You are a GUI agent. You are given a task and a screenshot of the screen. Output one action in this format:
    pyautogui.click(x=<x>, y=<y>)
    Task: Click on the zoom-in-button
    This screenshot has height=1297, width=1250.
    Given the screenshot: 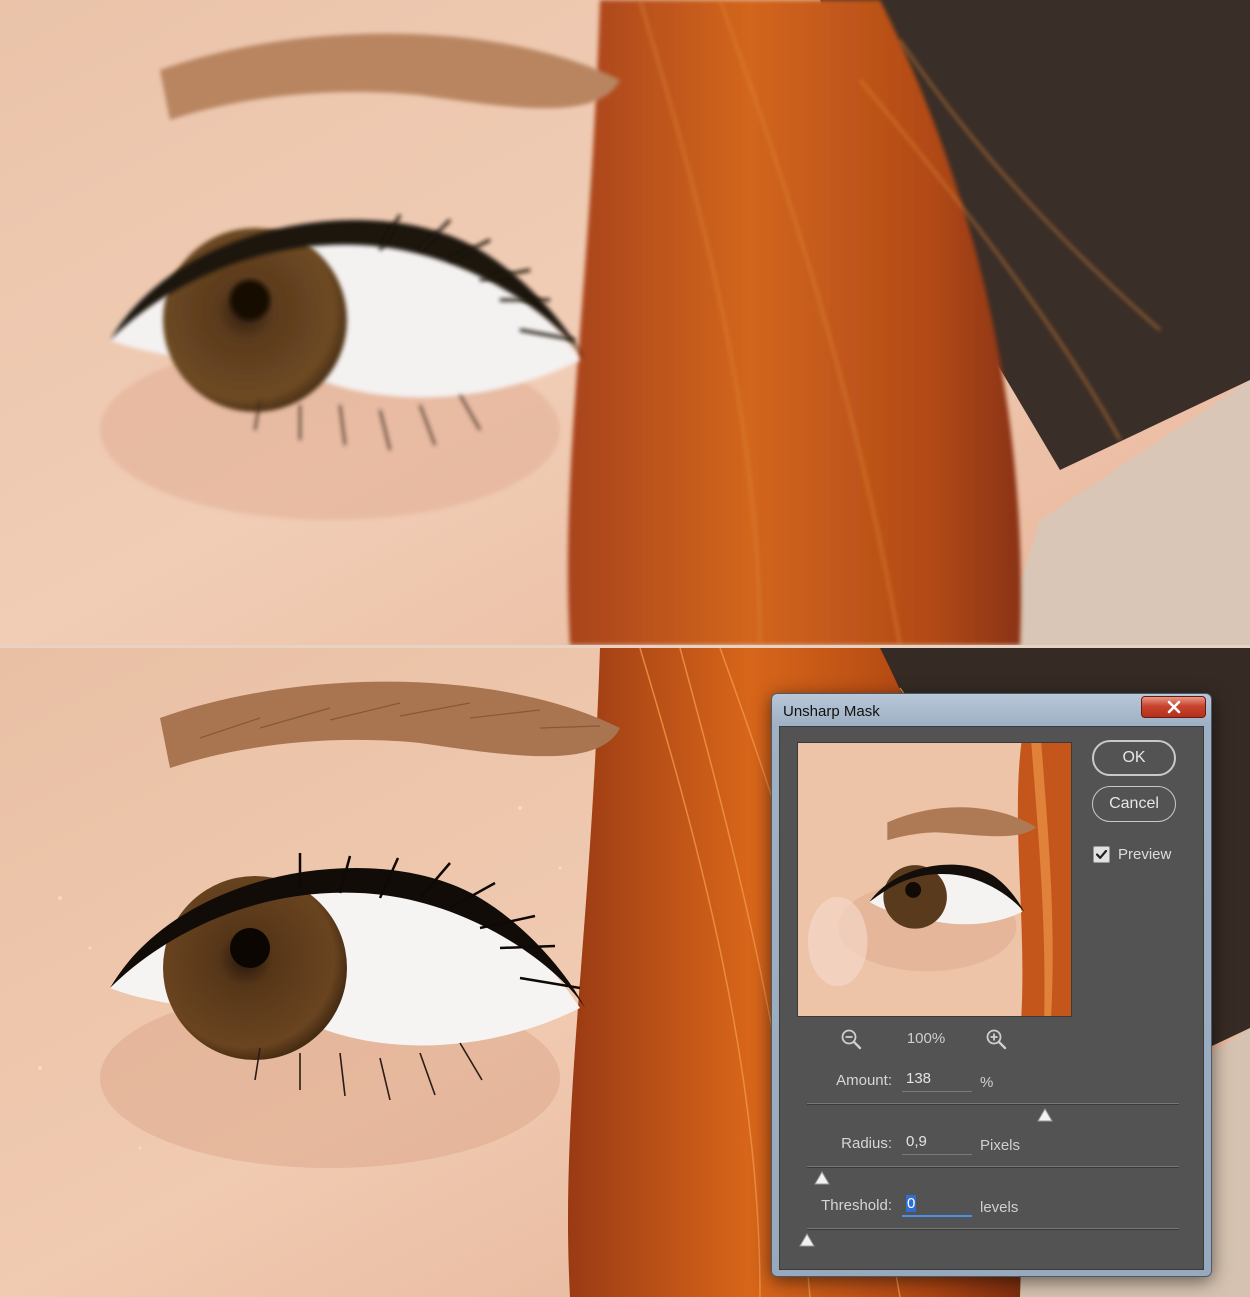 What is the action you would take?
    pyautogui.click(x=996, y=1039)
    